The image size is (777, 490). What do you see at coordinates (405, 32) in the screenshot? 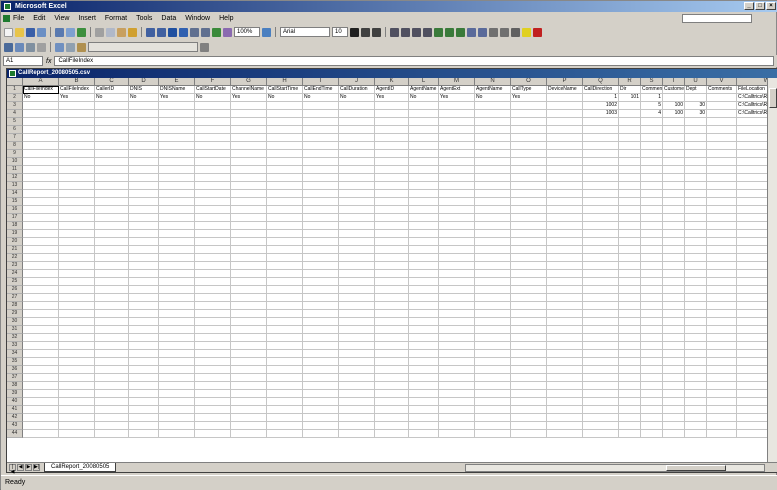
I see `align-center-icon` at bounding box center [405, 32].